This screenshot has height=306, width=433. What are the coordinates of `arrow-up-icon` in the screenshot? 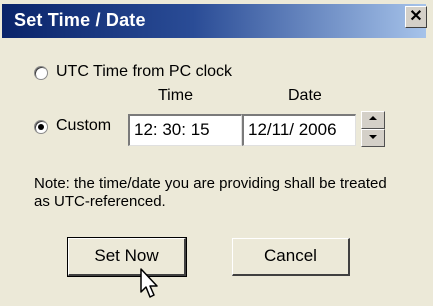 It's located at (373, 118).